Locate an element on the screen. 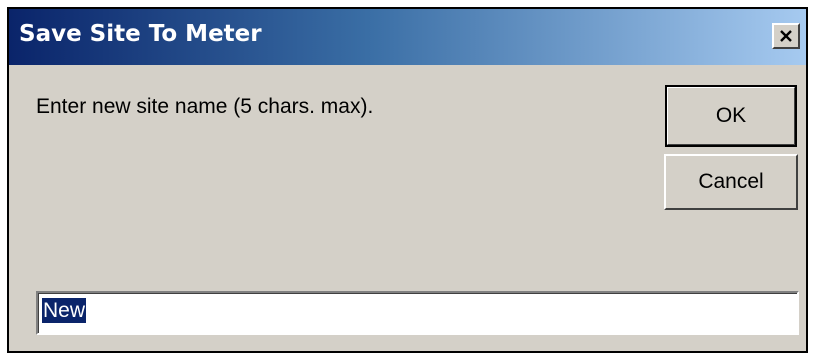  close-button is located at coordinates (786, 36).